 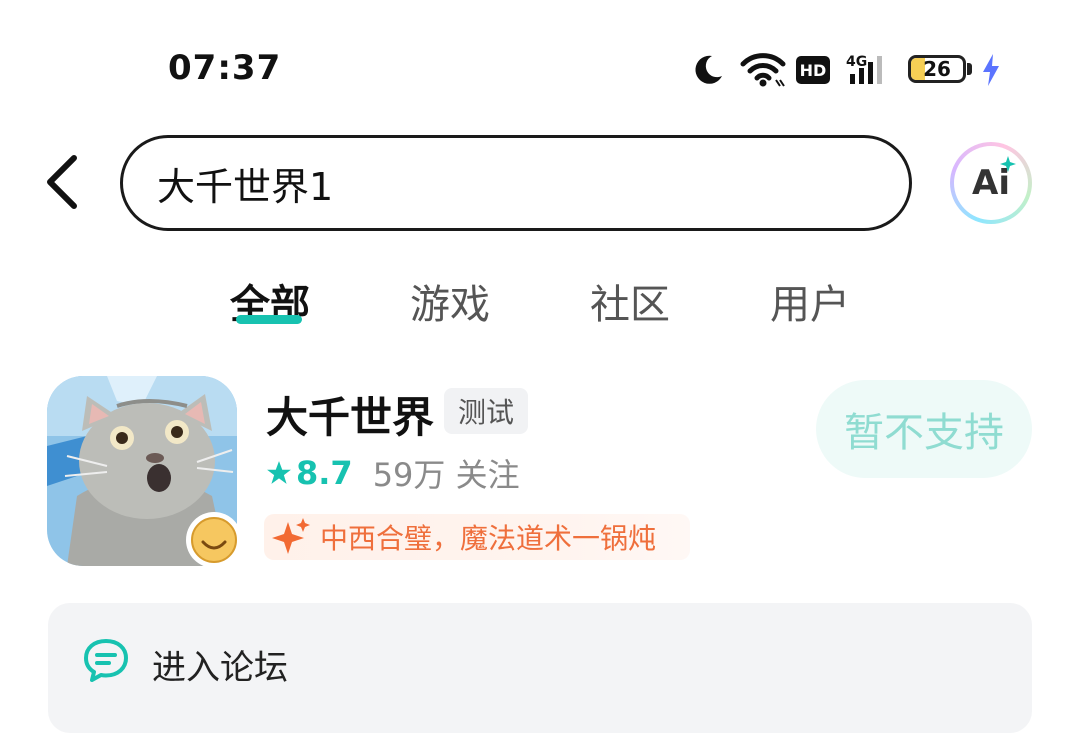 I want to click on game-title: 大千世界, so click(x=350, y=414).